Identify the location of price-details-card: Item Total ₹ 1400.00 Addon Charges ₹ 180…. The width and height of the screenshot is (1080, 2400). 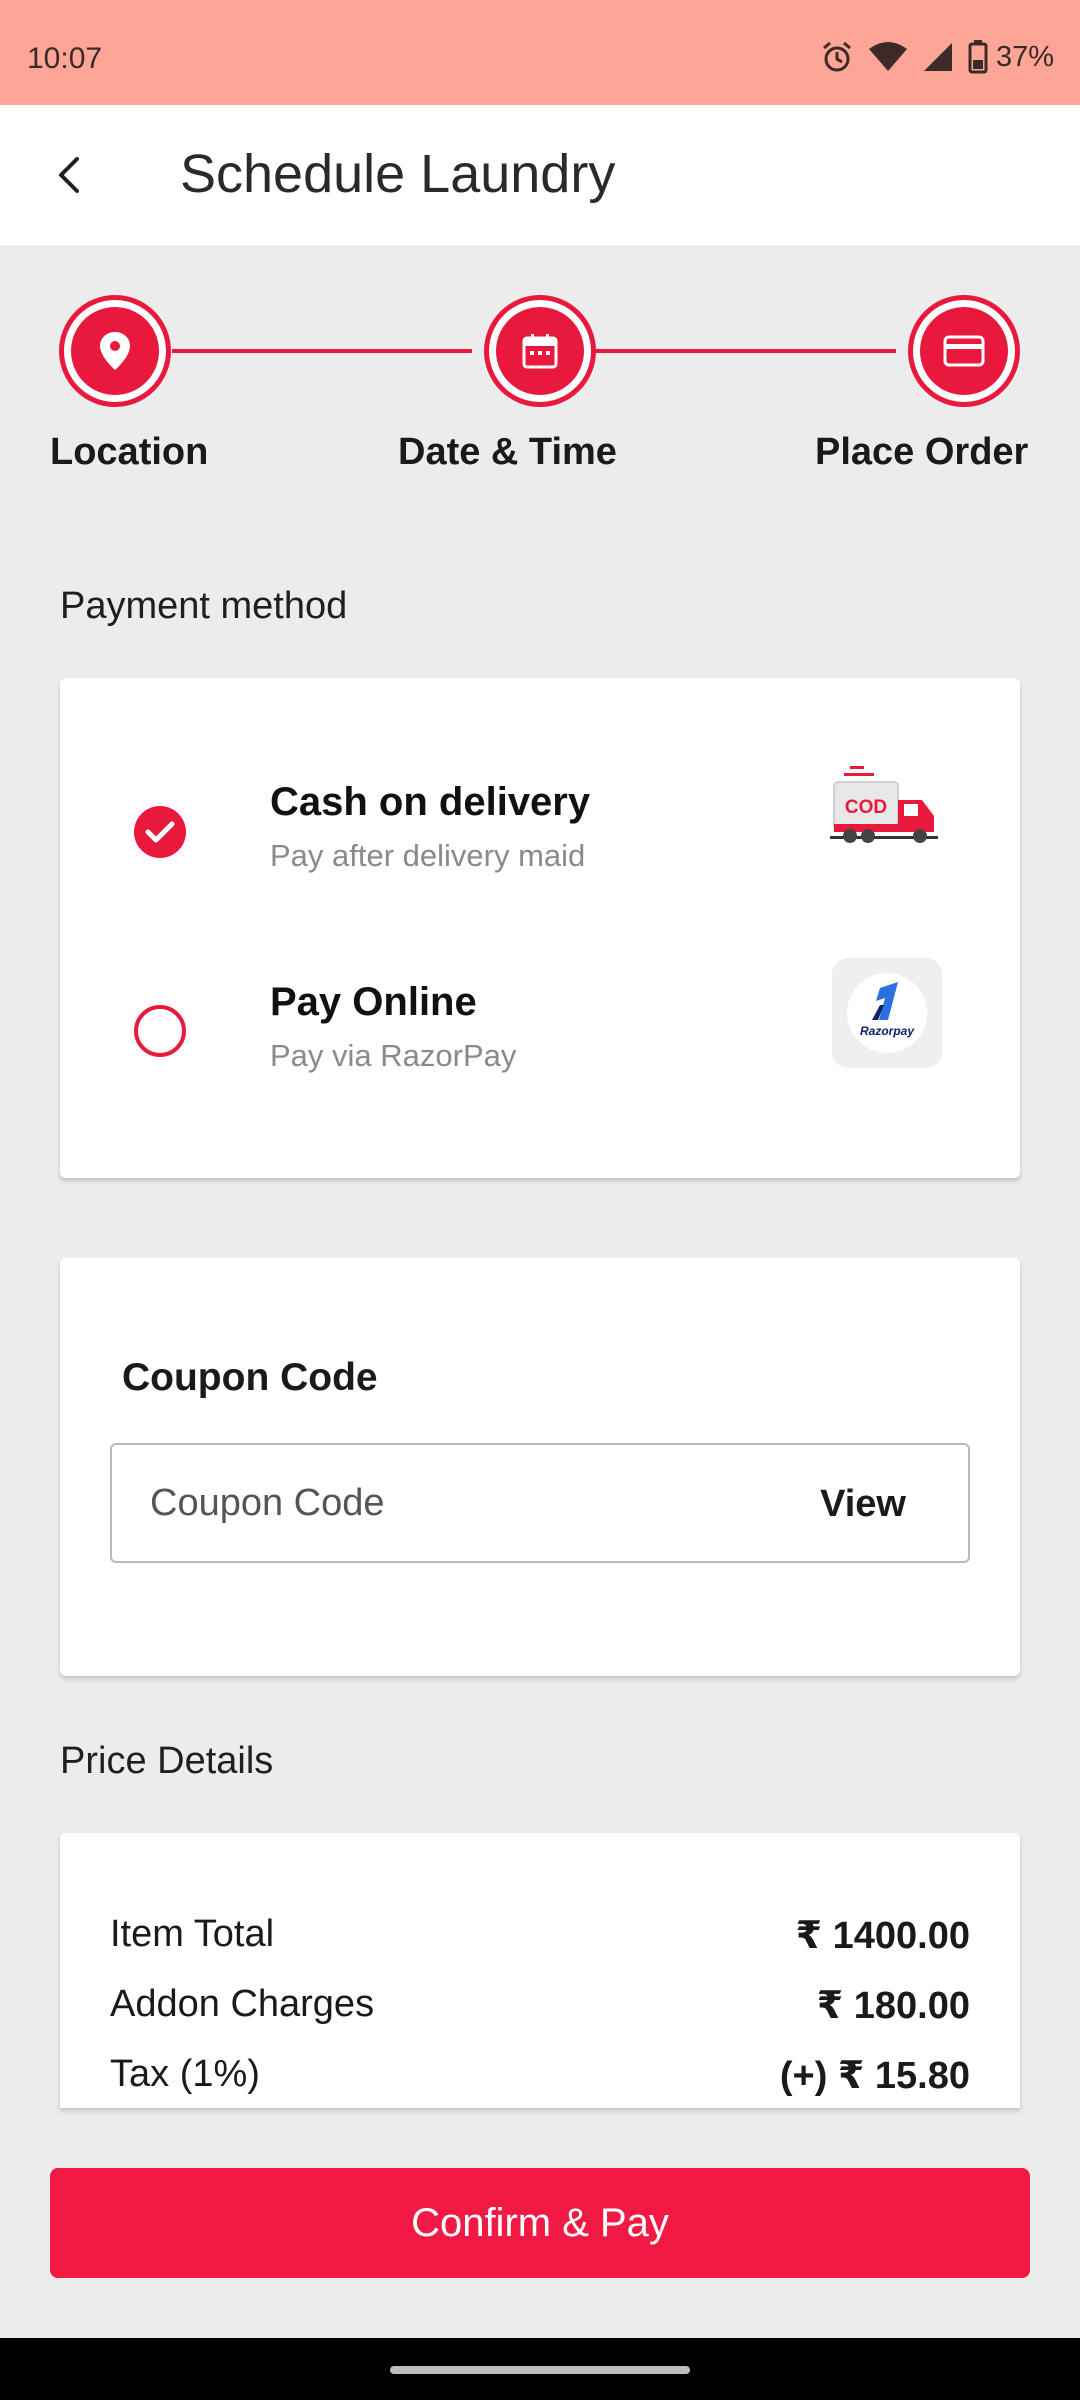
(540, 1970).